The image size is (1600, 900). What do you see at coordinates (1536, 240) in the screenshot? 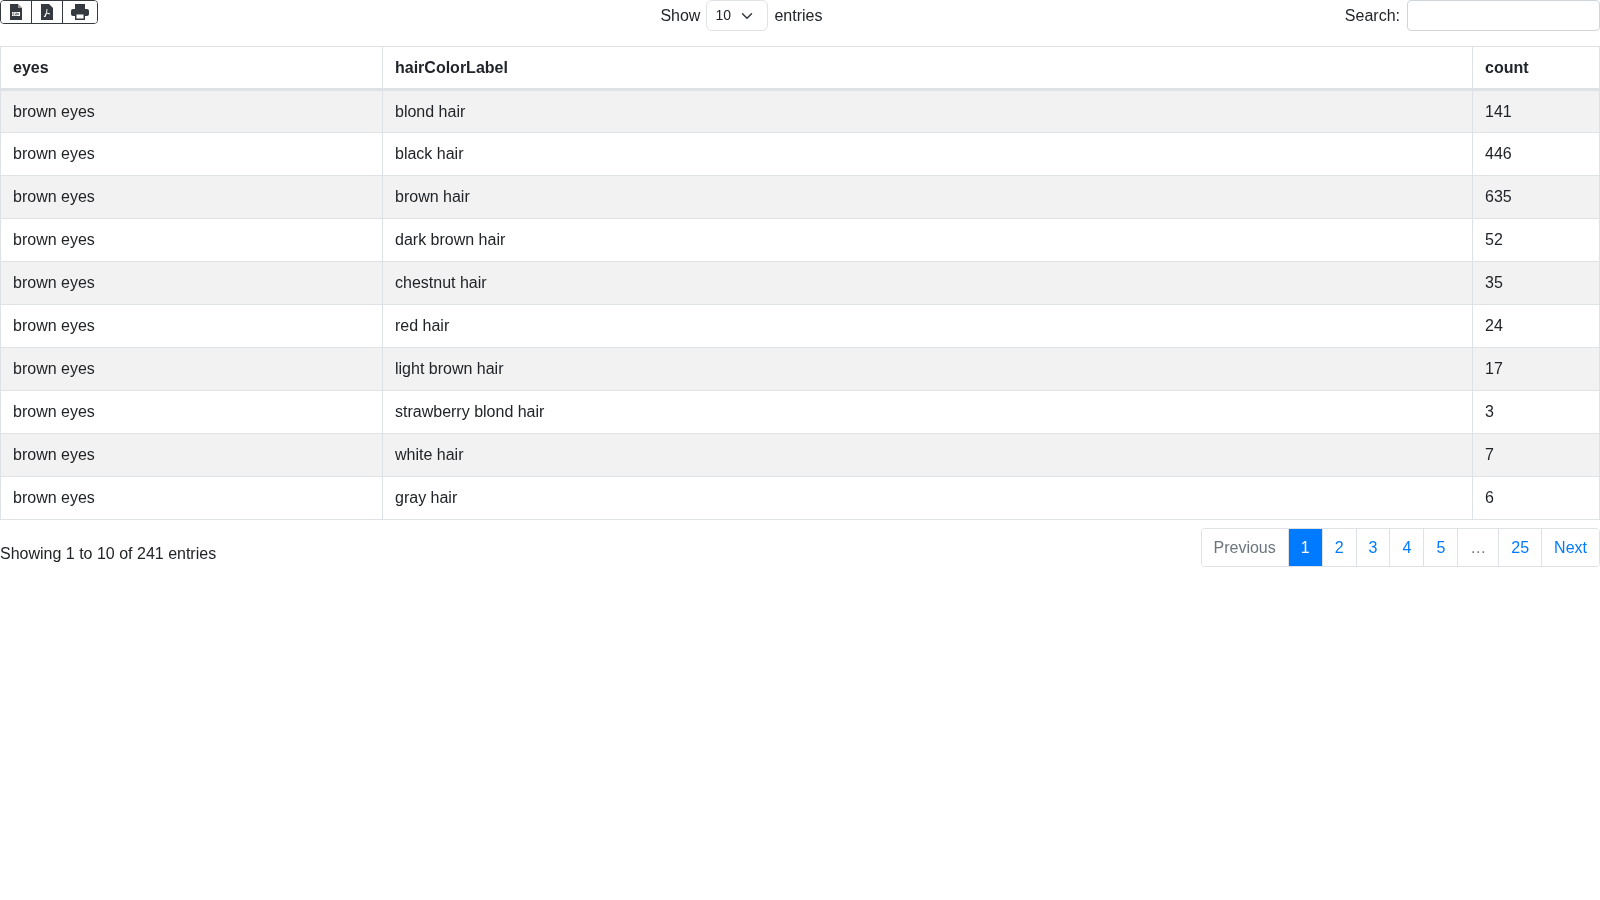
I see `table-cell: 52` at bounding box center [1536, 240].